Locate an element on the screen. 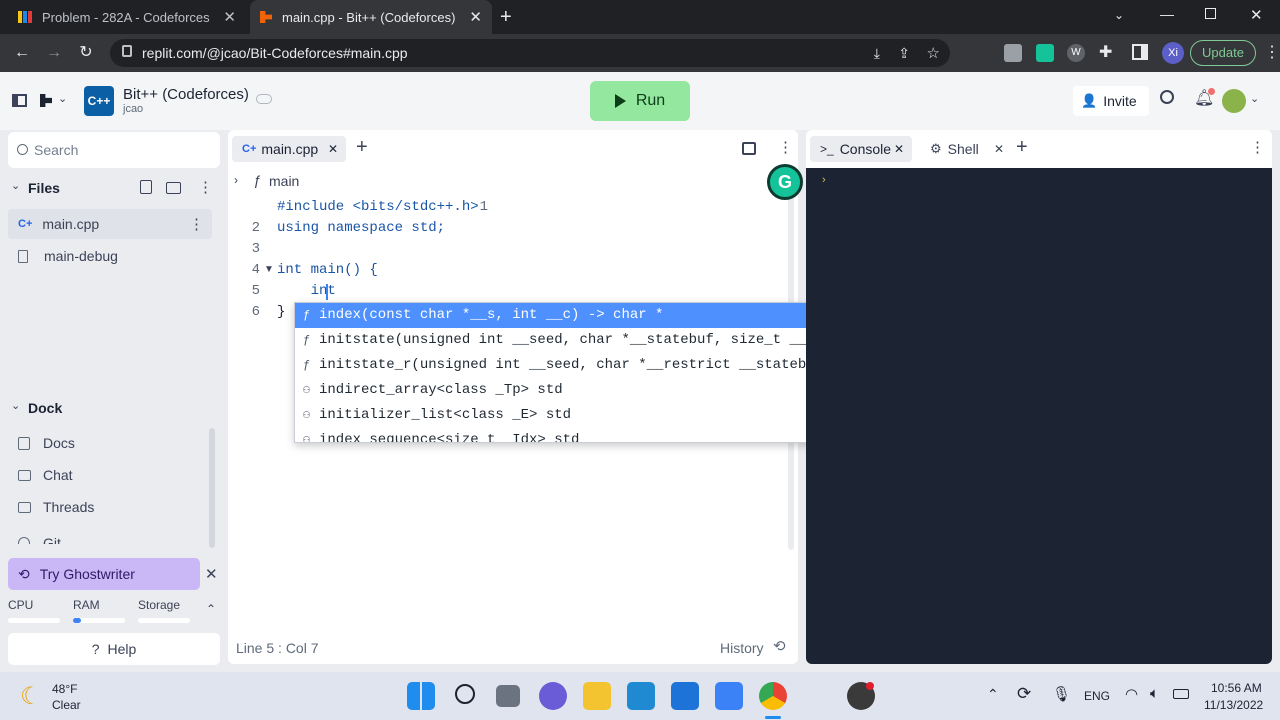  bookmark-star-icon: ☆ is located at coordinates (933, 53).